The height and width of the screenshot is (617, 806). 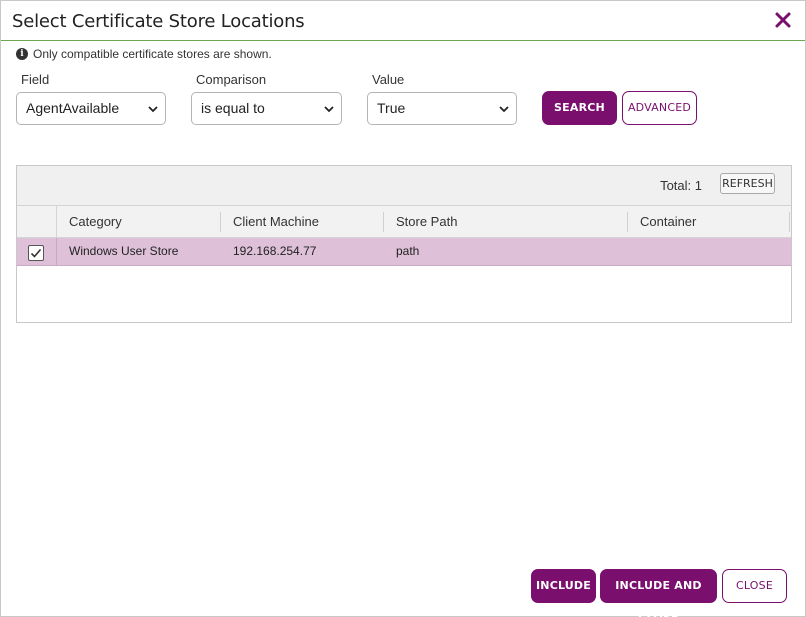 I want to click on checkbox-checked-icon, so click(x=36, y=253).